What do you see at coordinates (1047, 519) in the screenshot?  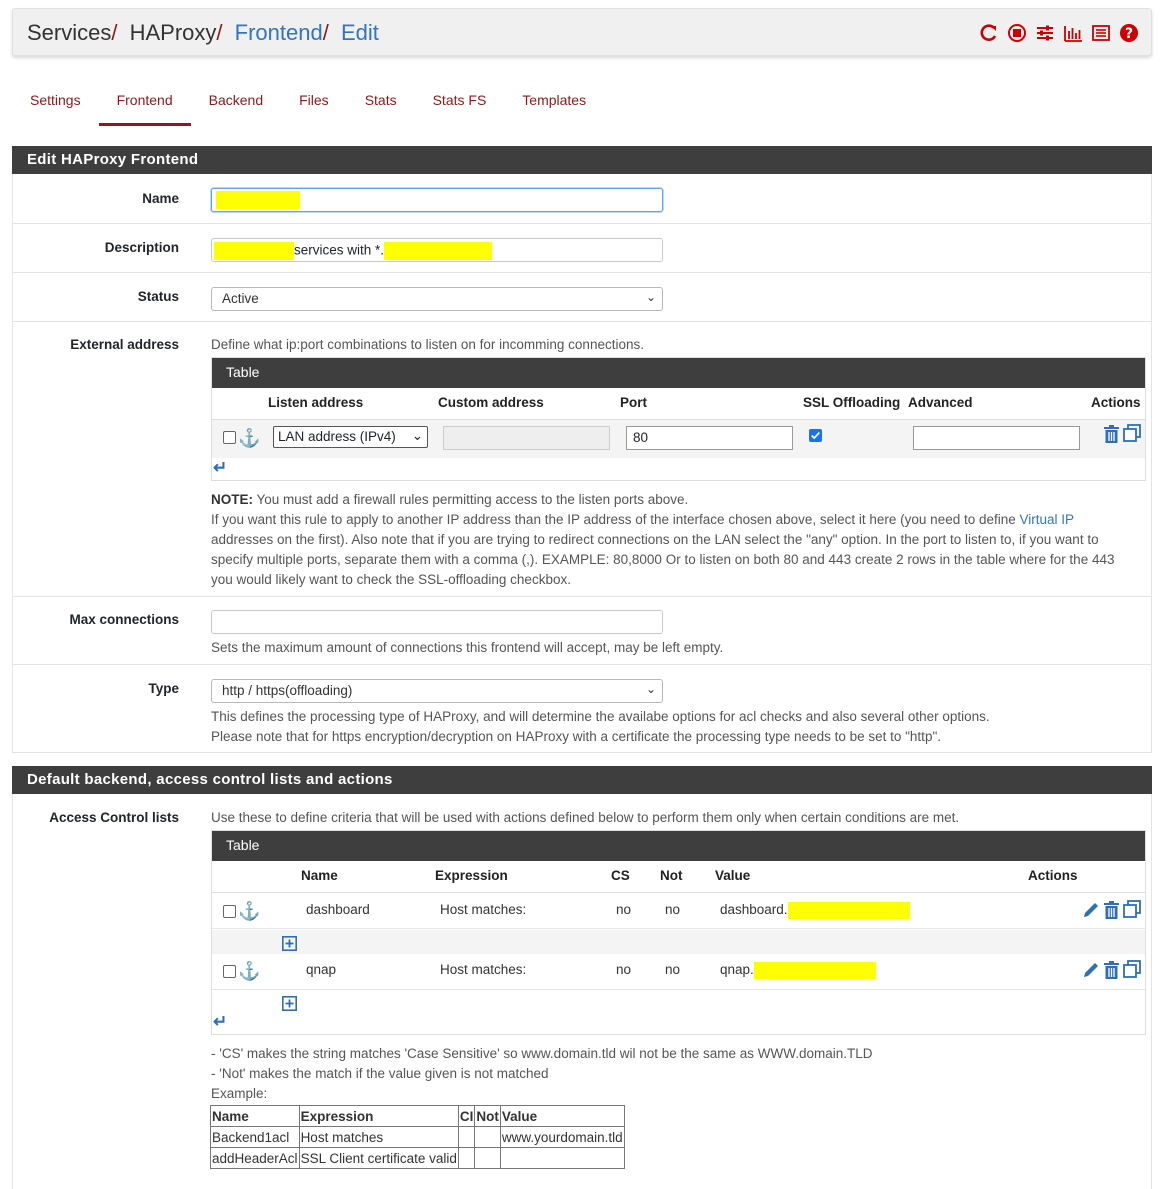 I see `virtual-ip-link: Virtual IP` at bounding box center [1047, 519].